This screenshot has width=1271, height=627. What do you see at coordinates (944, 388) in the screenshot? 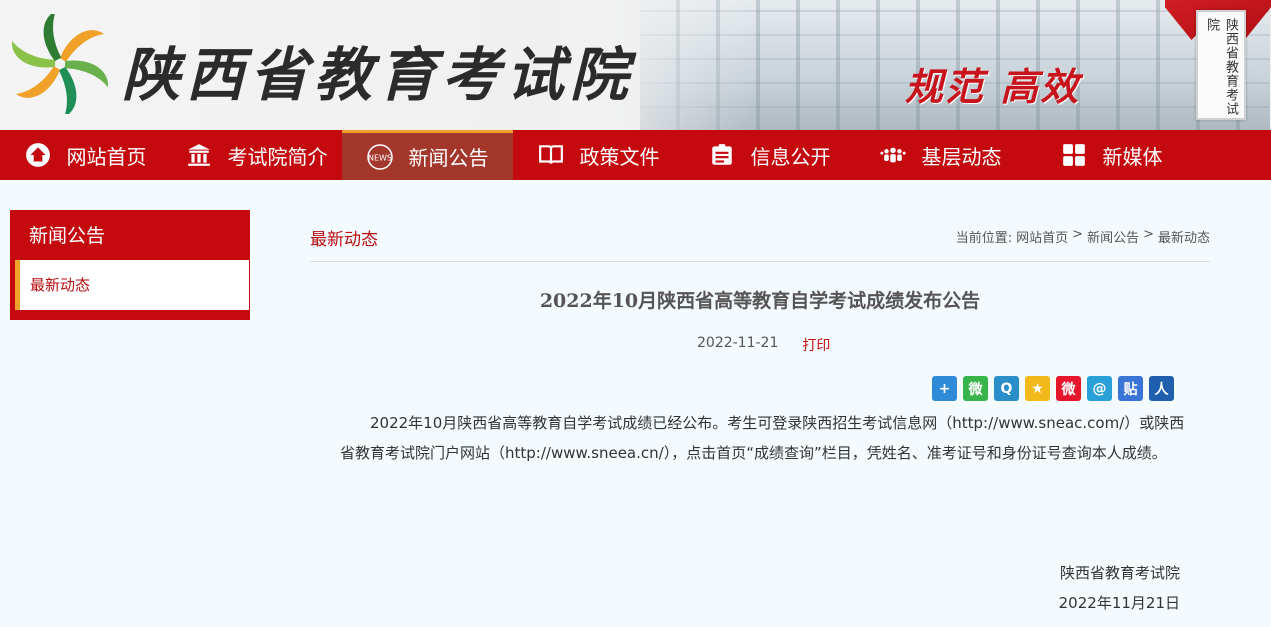
I see `share-more-icon: +` at bounding box center [944, 388].